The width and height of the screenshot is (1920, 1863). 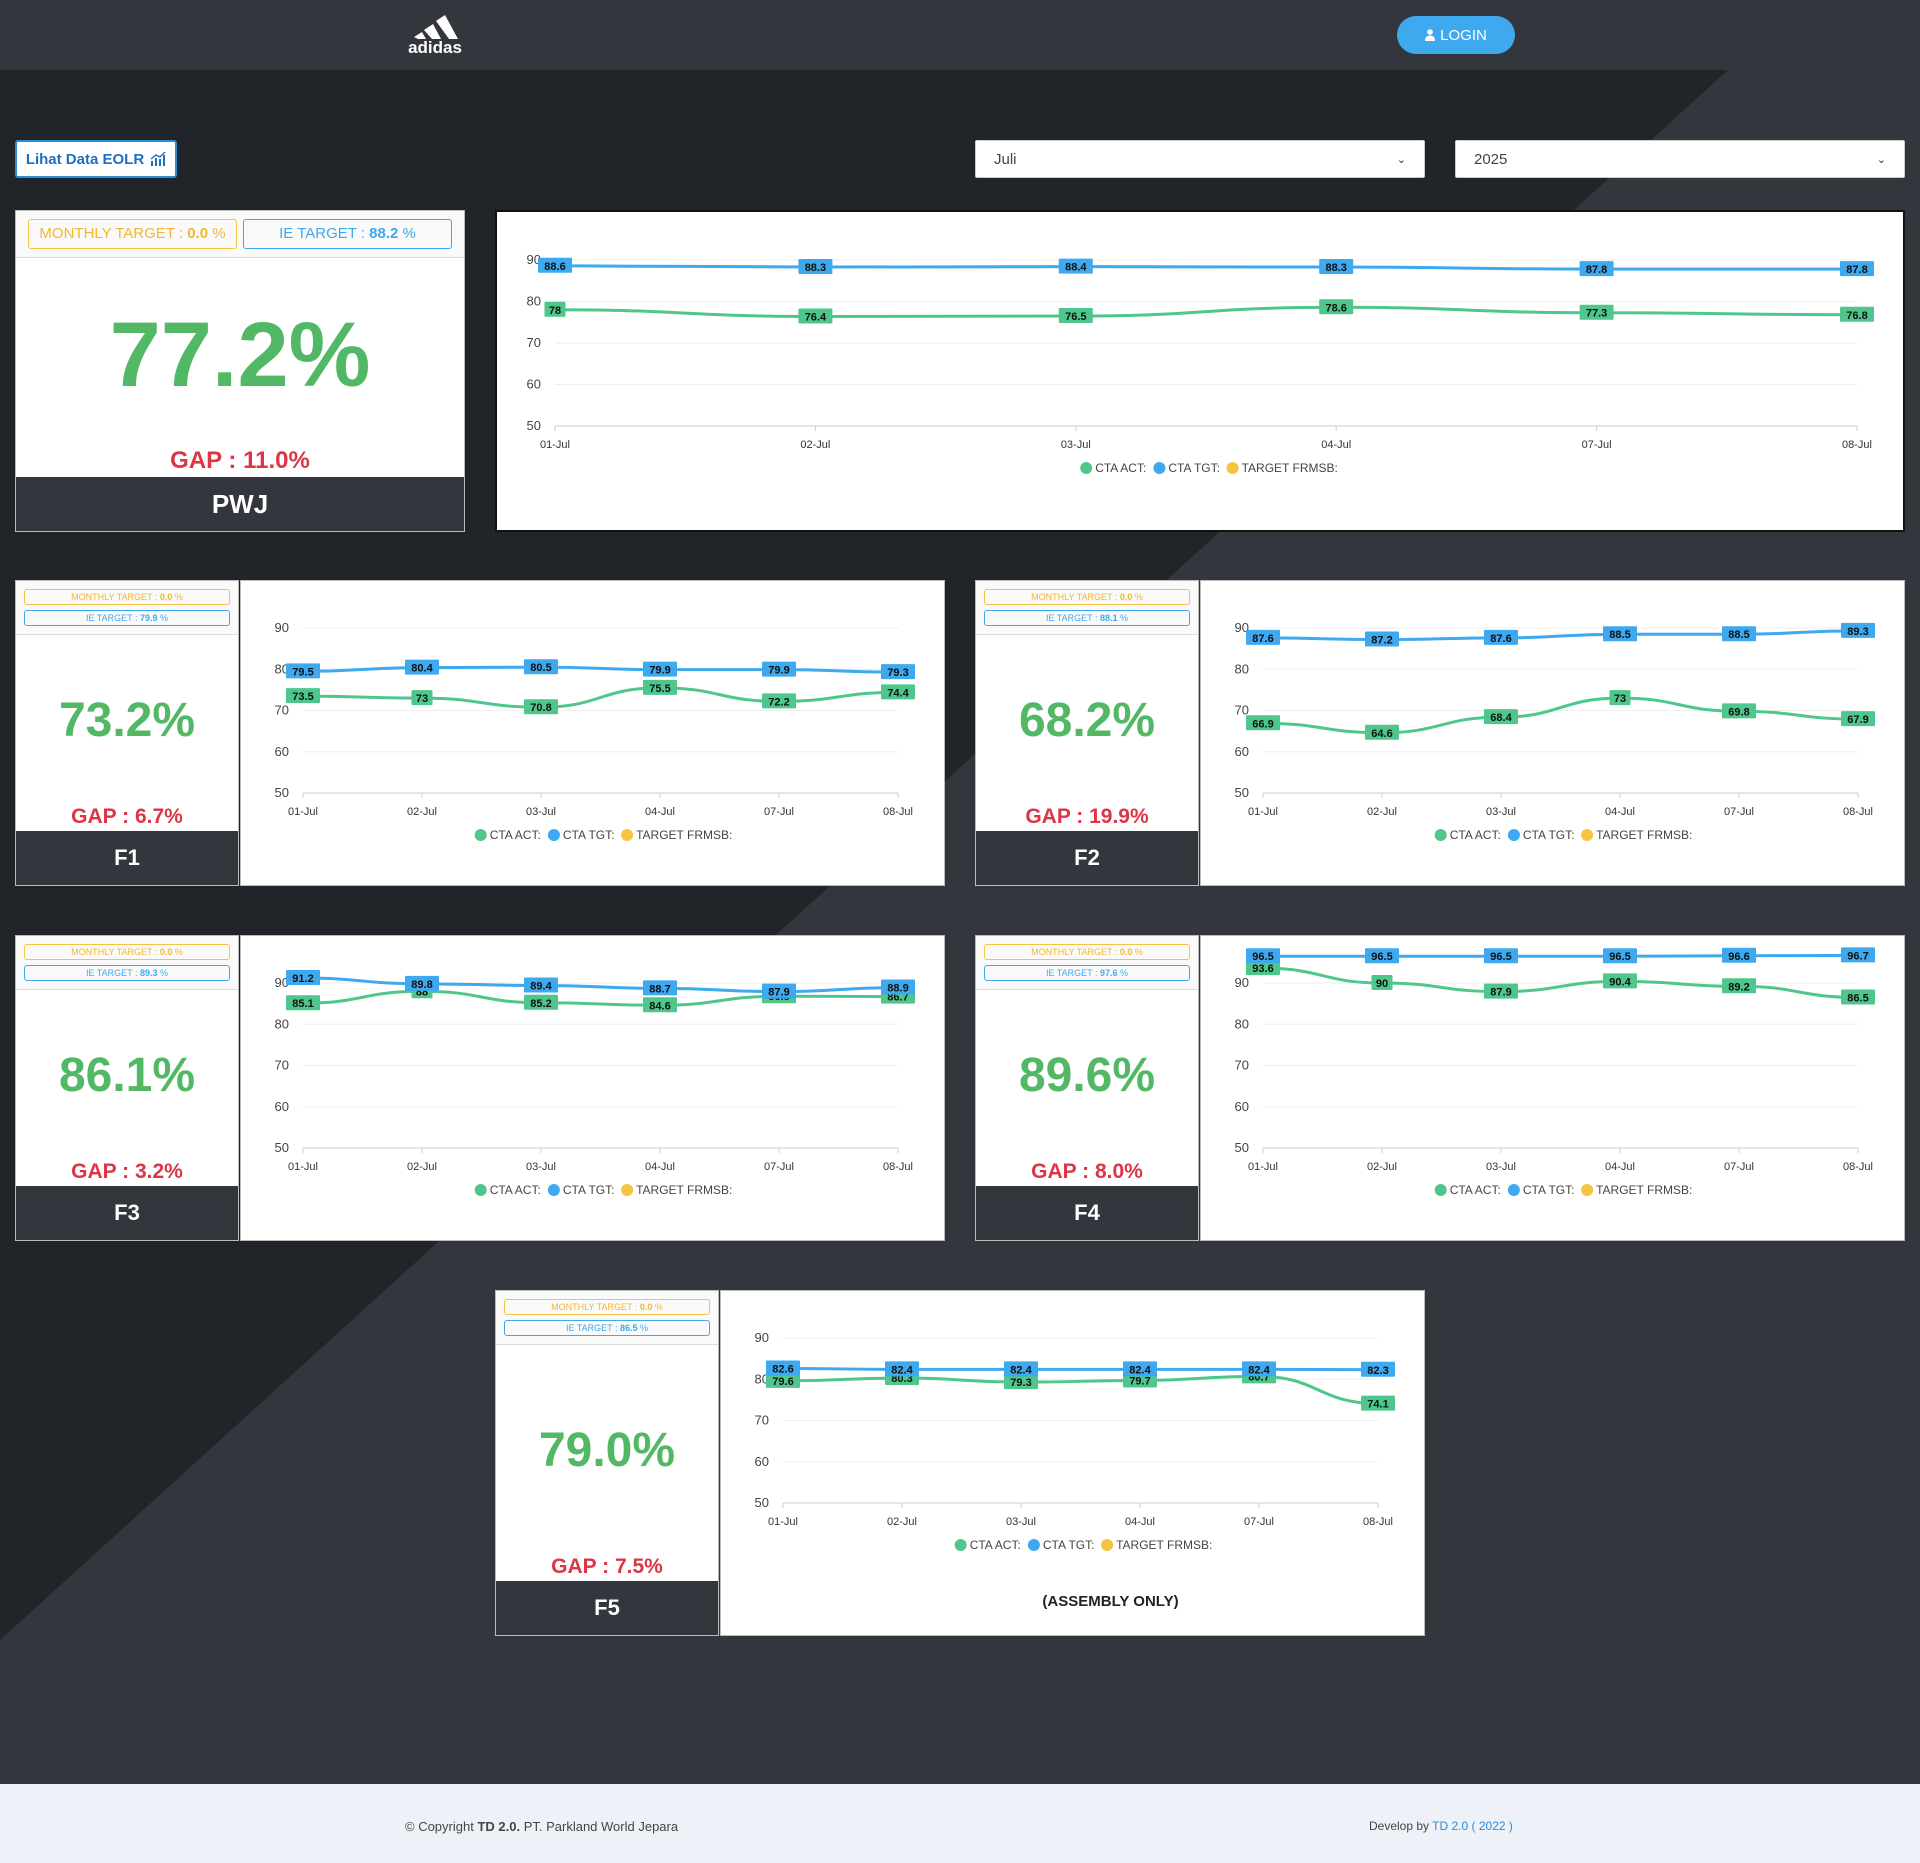 What do you see at coordinates (1087, 952) in the screenshot?
I see `monthly-target-pill: MONTHLY TARGET : 0.0 %` at bounding box center [1087, 952].